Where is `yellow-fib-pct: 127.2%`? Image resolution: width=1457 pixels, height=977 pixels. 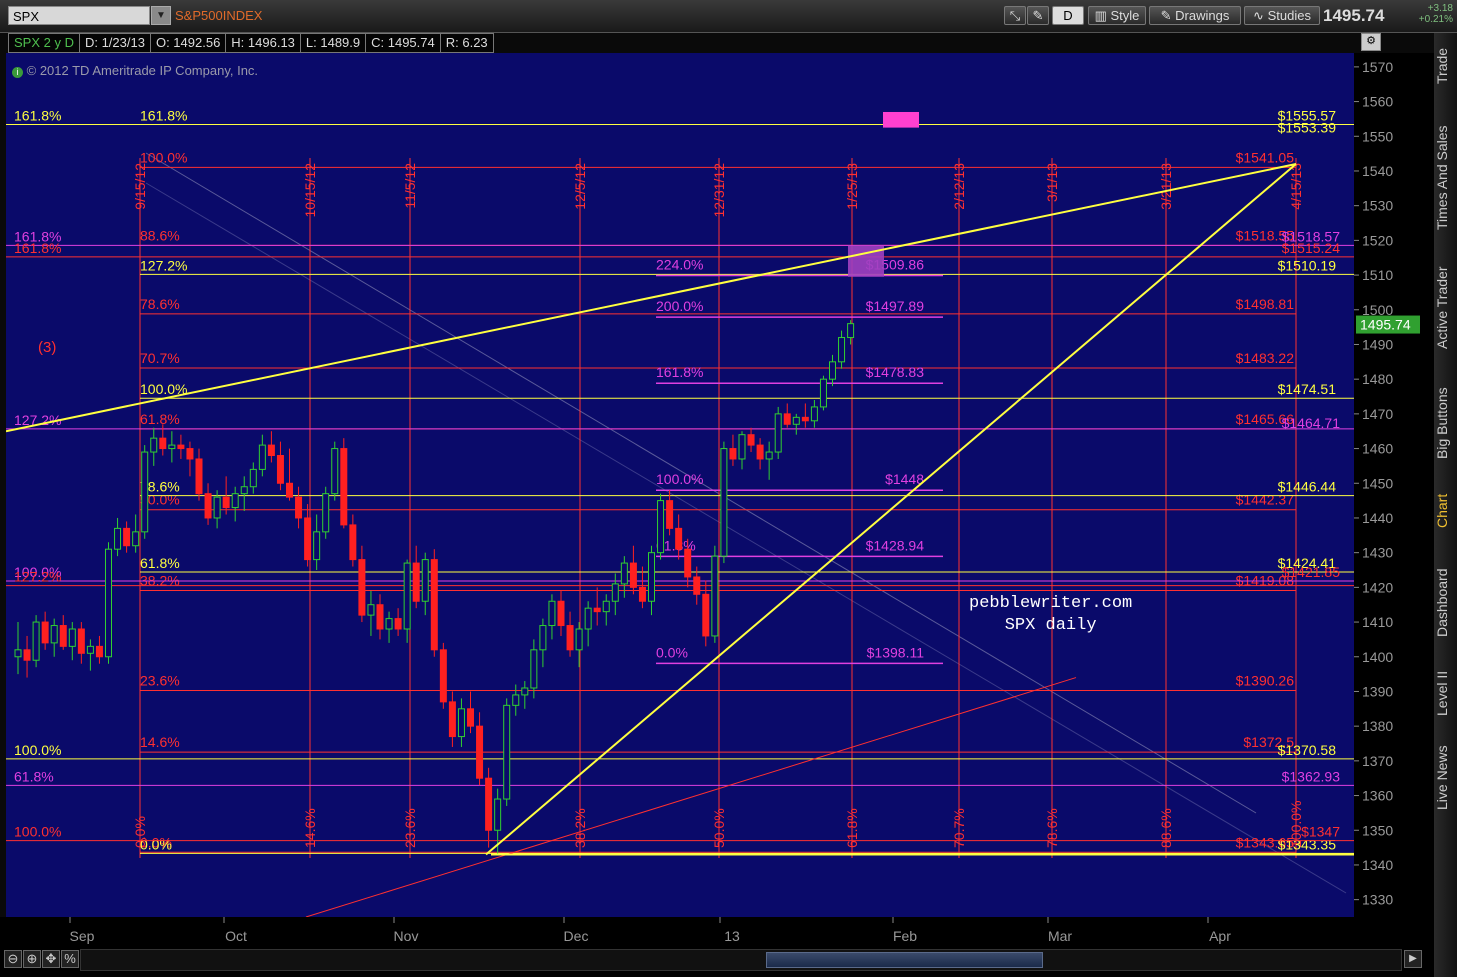 yellow-fib-pct: 127.2% is located at coordinates (163, 265).